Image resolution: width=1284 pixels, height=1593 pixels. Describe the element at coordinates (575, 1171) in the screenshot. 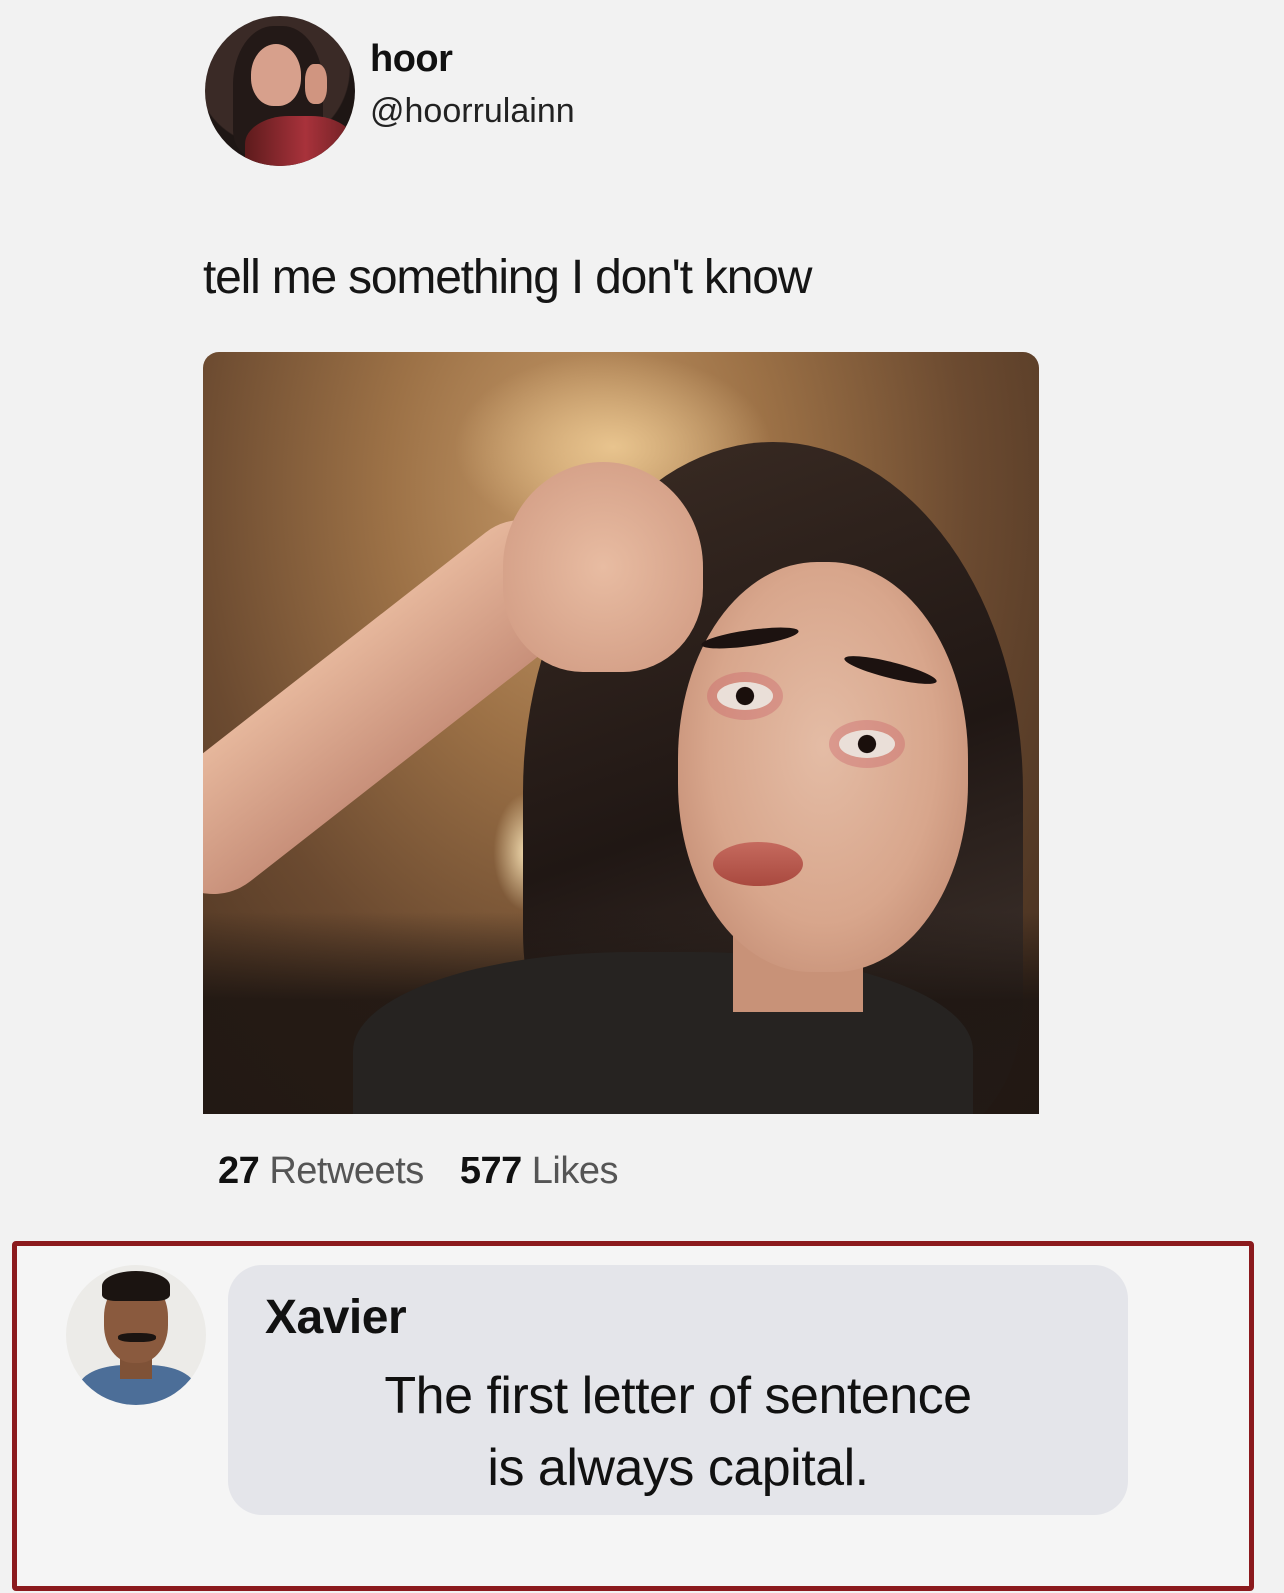

I see `likes-label: Likes` at that location.